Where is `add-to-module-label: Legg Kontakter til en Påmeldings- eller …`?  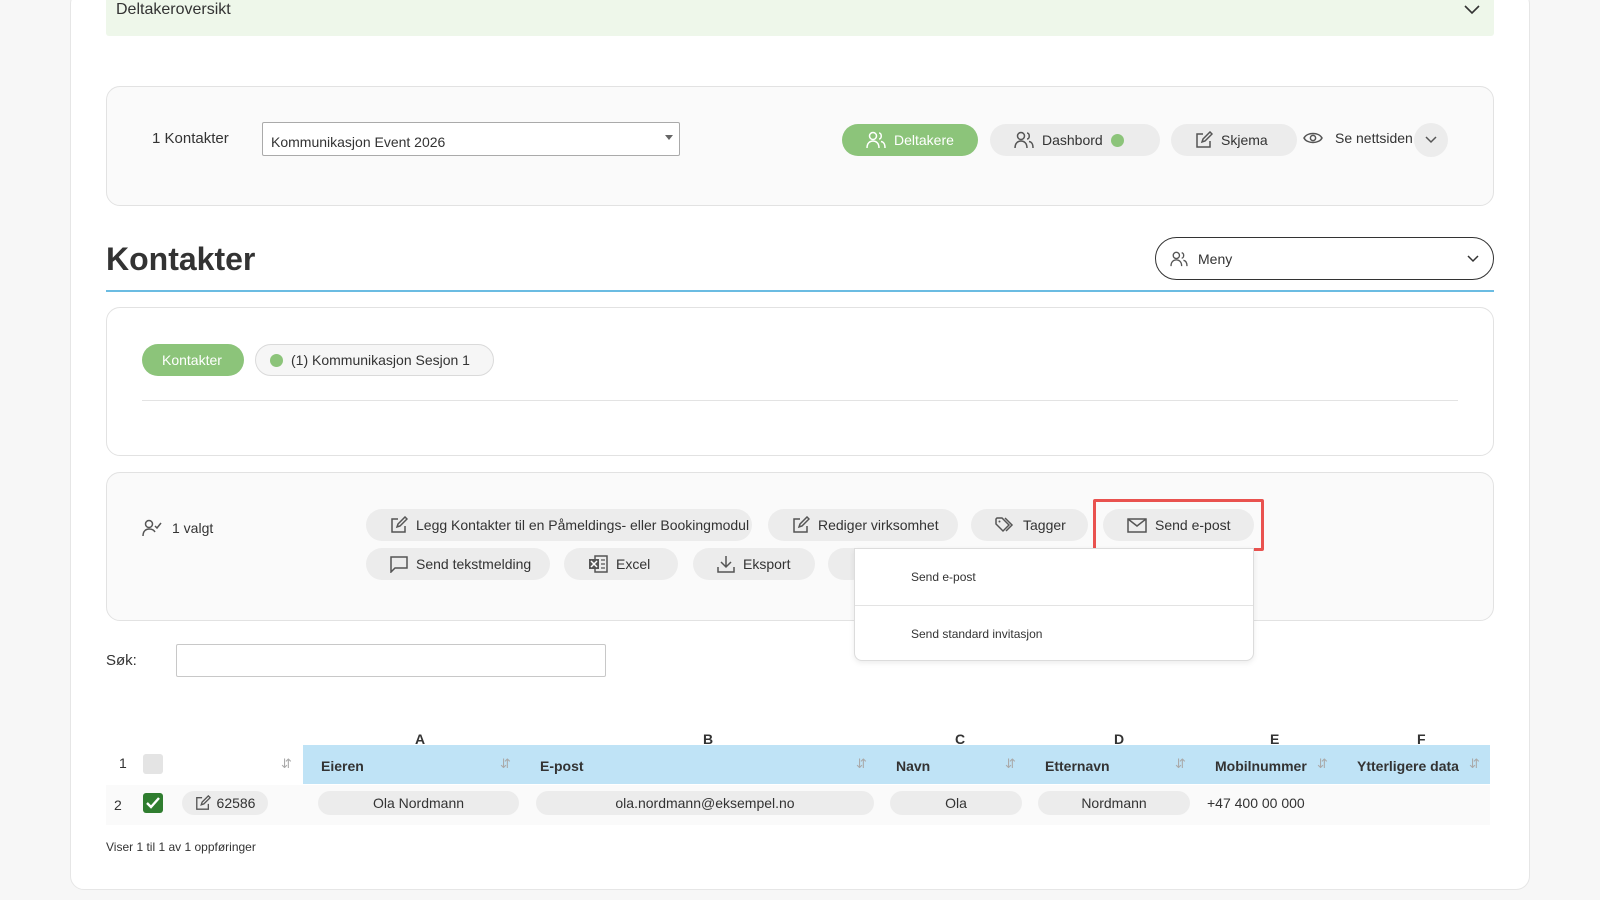
add-to-module-label: Legg Kontakter til en Påmeldings- eller … is located at coordinates (583, 525).